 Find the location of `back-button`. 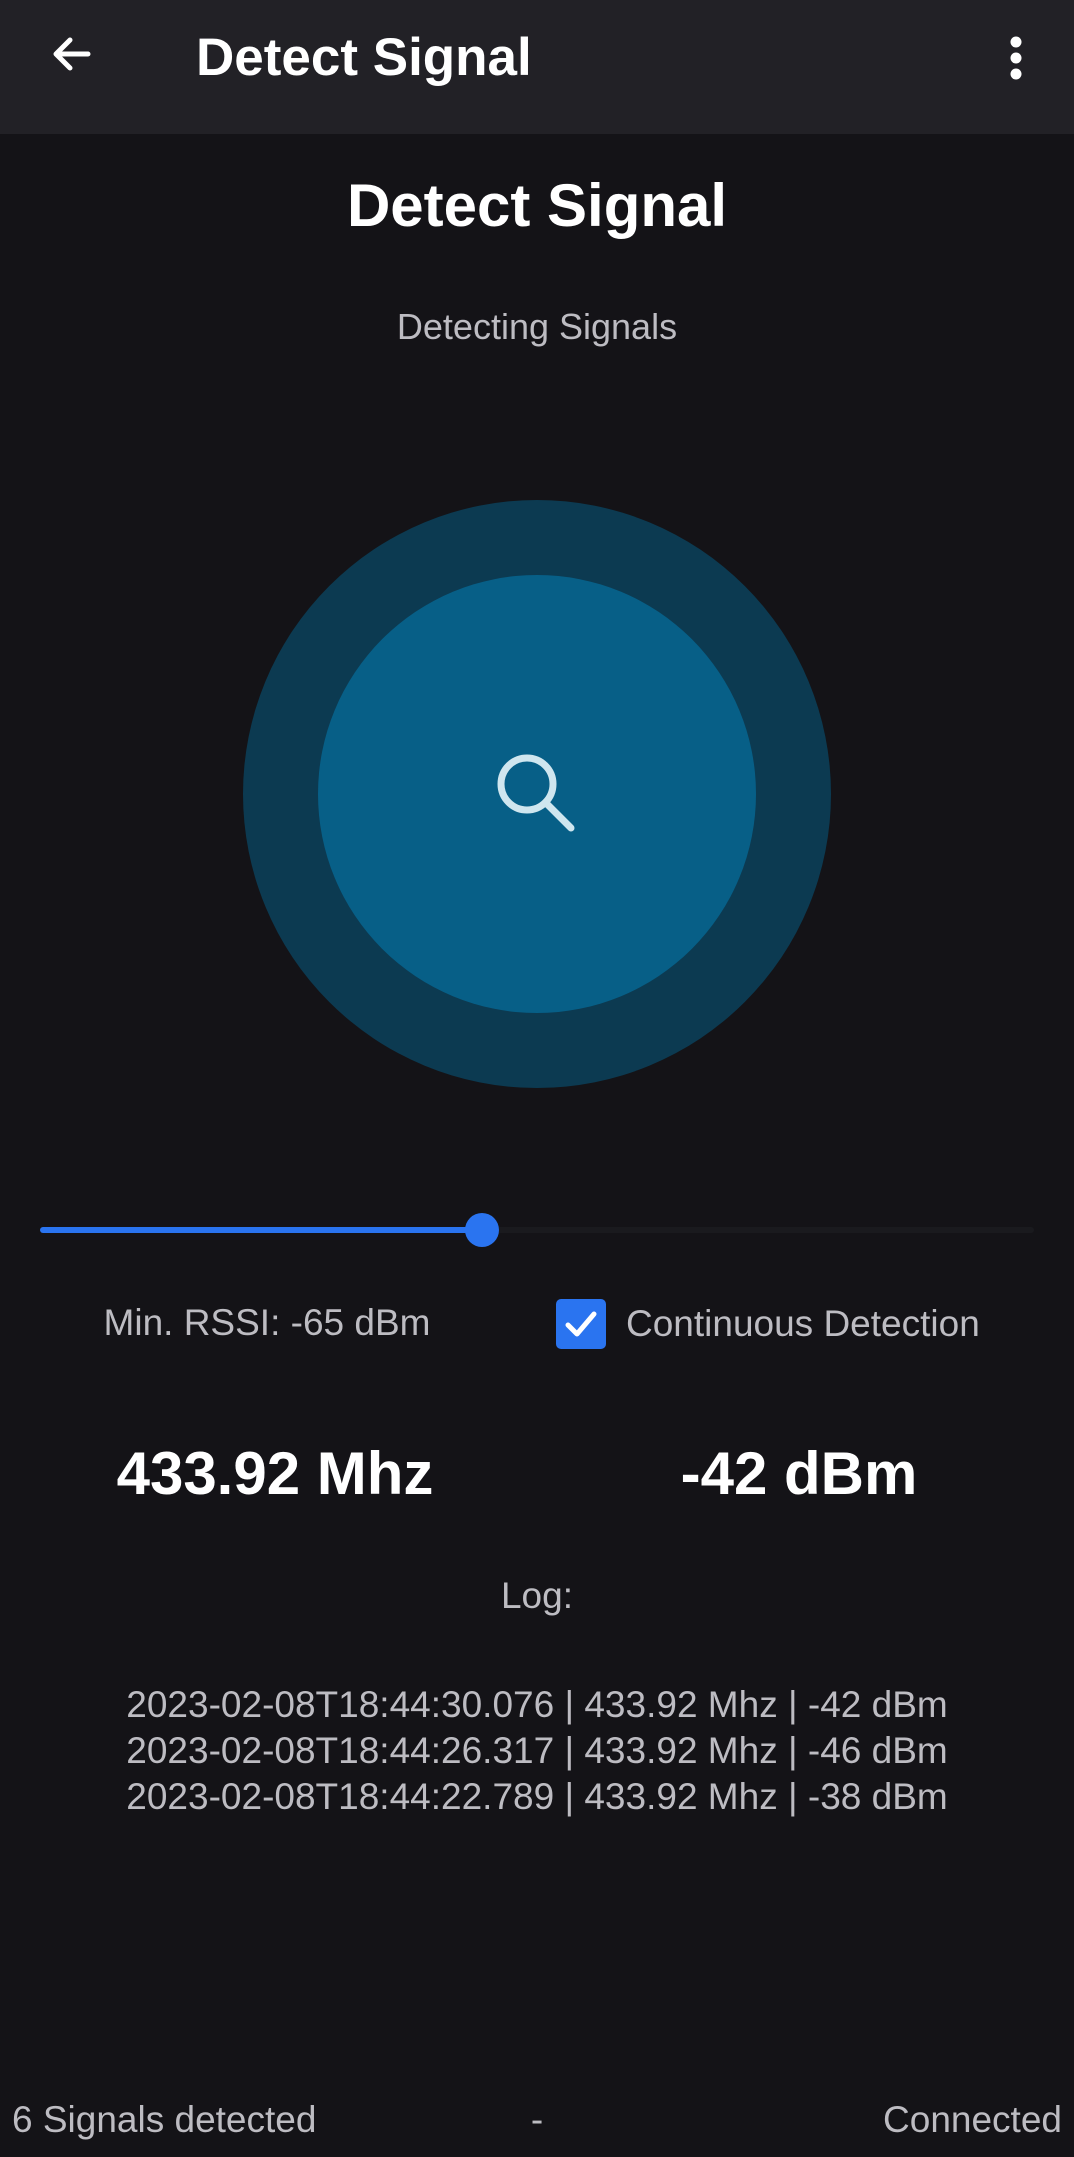

back-button is located at coordinates (72, 54).